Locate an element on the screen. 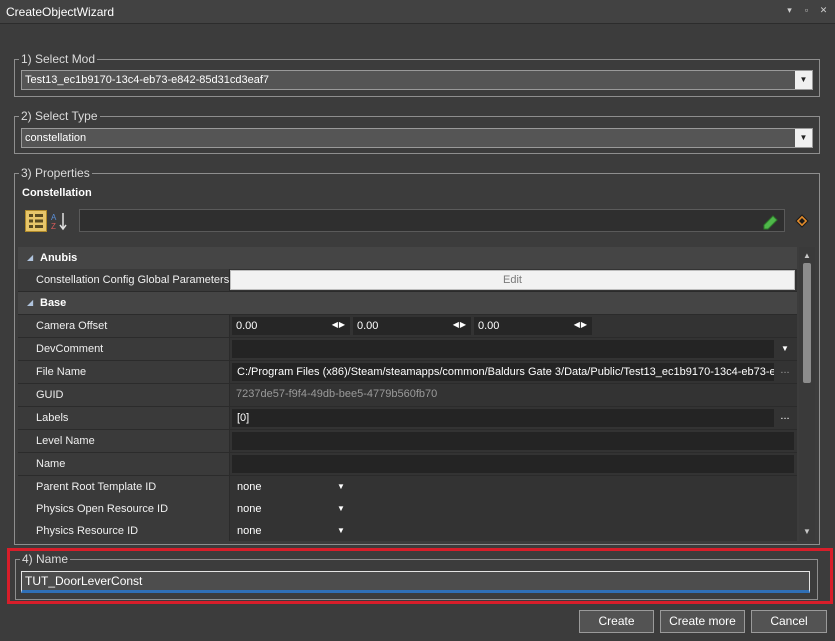  property-row: DevComment ▼ is located at coordinates (407, 349).